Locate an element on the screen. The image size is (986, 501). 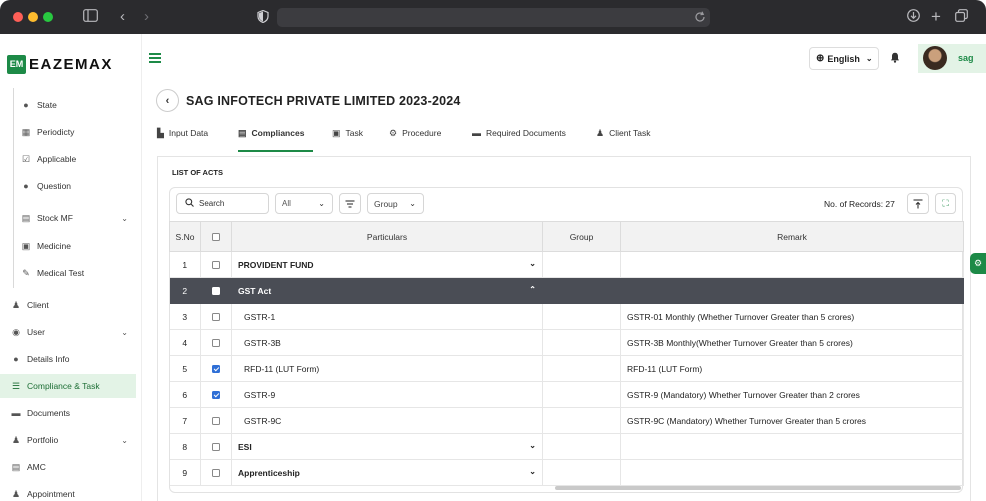
reload-icon is located at coordinates (700, 17).